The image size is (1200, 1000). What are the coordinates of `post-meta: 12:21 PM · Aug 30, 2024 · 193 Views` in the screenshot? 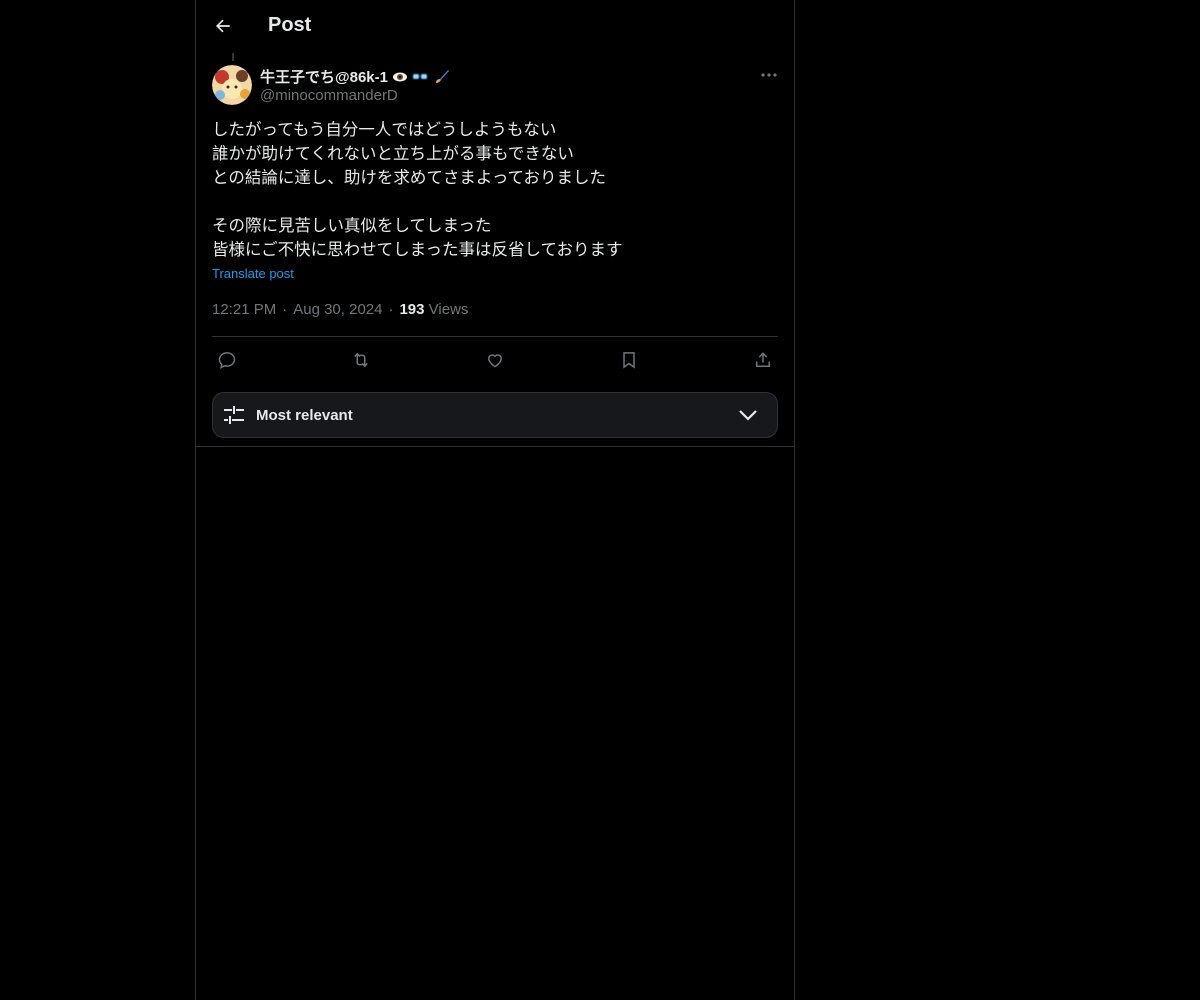 It's located at (340, 309).